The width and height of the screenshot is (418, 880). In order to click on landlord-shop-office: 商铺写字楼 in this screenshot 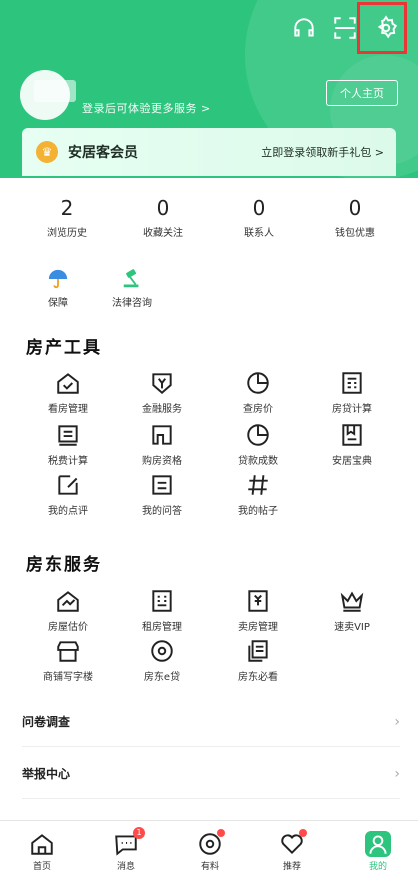, I will do `click(68, 660)`.